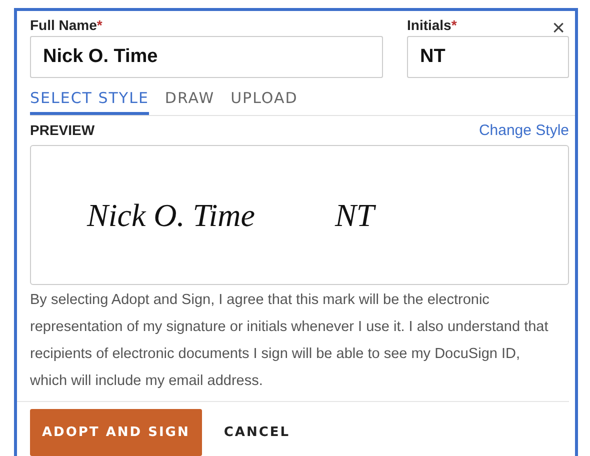 This screenshot has width=590, height=456. Describe the element at coordinates (206, 57) in the screenshot. I see `text-field: Nick O. Time` at that location.